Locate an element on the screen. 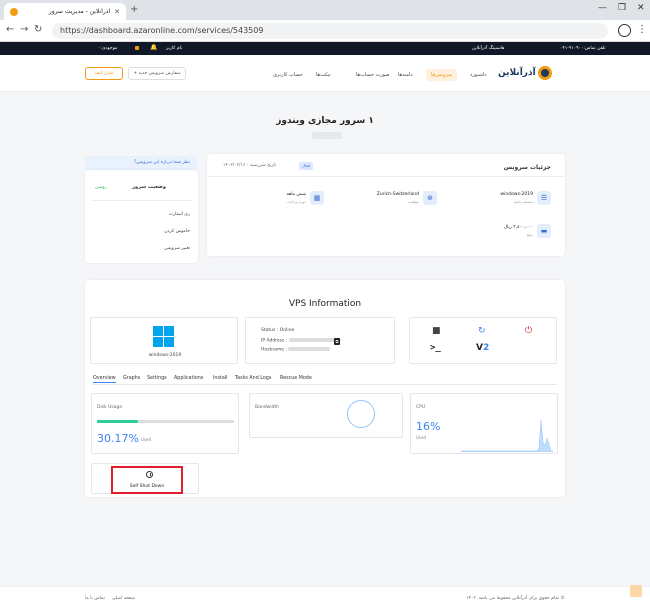 Image resolution: width=650 pixels, height=612 pixels. disk-usage-percent: 30.17% is located at coordinates (118, 438).